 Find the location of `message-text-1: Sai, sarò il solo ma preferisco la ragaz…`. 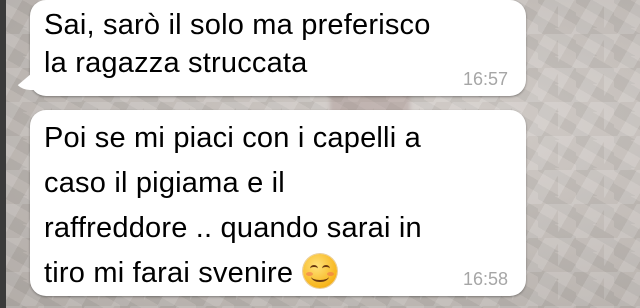

message-text-1: Sai, sarò il solo ma preferisco la ragaz… is located at coordinates (237, 44).